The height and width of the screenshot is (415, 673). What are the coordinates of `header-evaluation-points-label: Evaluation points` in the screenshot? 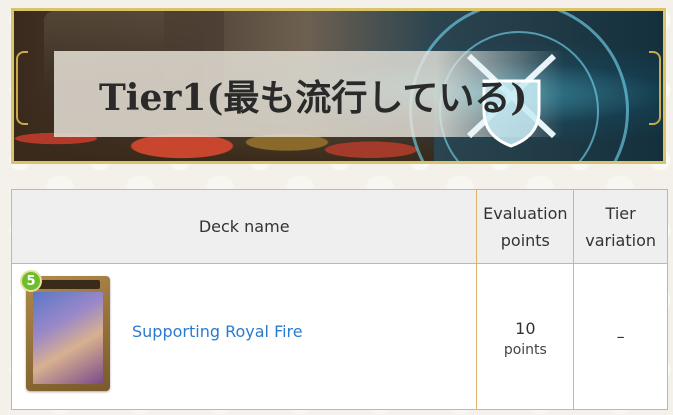 It's located at (525, 226).